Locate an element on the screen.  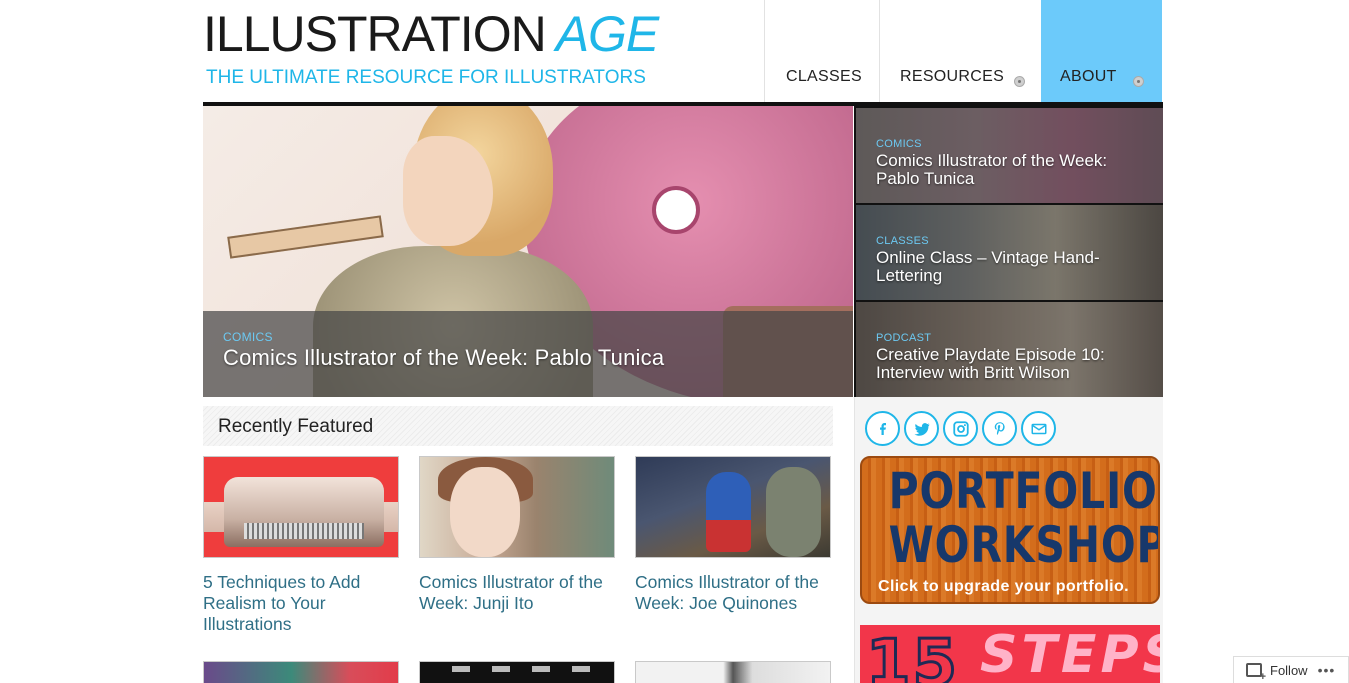
ad-number: 15 is located at coordinates (912, 654).